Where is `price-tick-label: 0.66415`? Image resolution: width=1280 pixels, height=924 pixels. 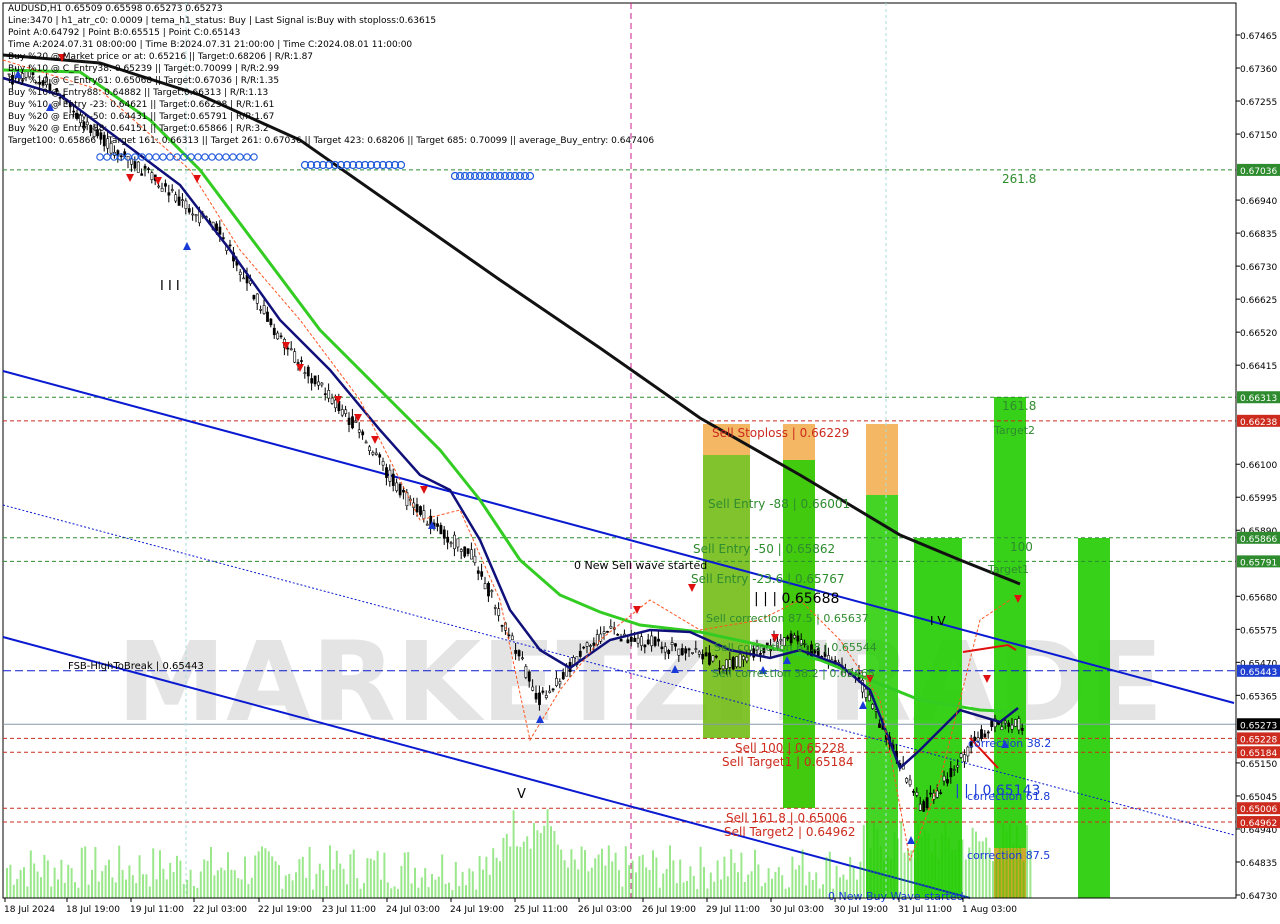 price-tick-label: 0.66415 is located at coordinates (1258, 367).